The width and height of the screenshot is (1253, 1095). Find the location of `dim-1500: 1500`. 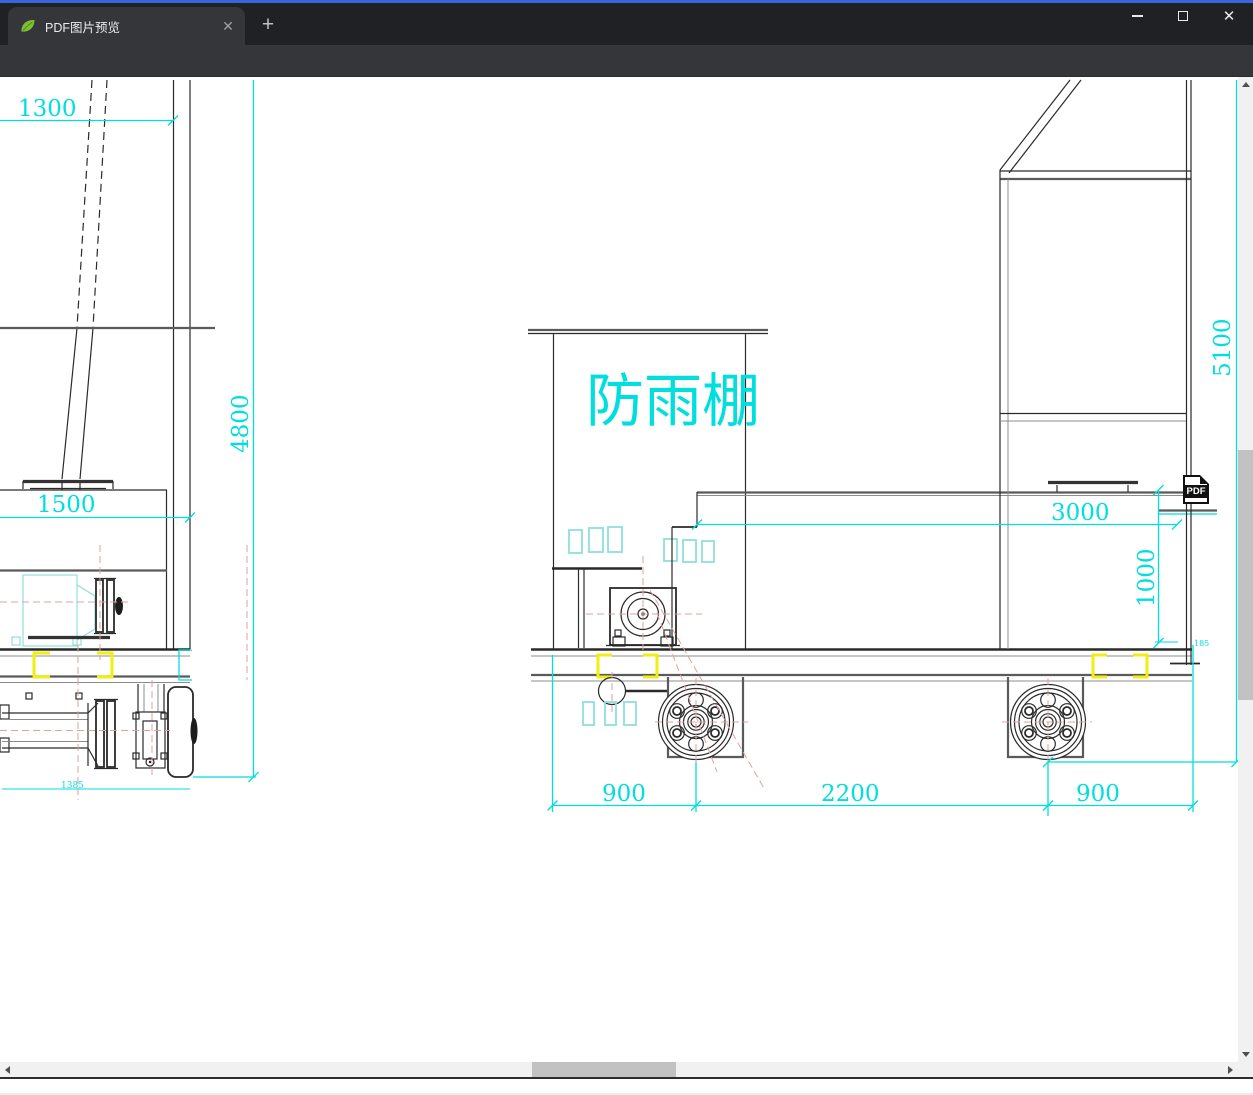

dim-1500: 1500 is located at coordinates (66, 505).